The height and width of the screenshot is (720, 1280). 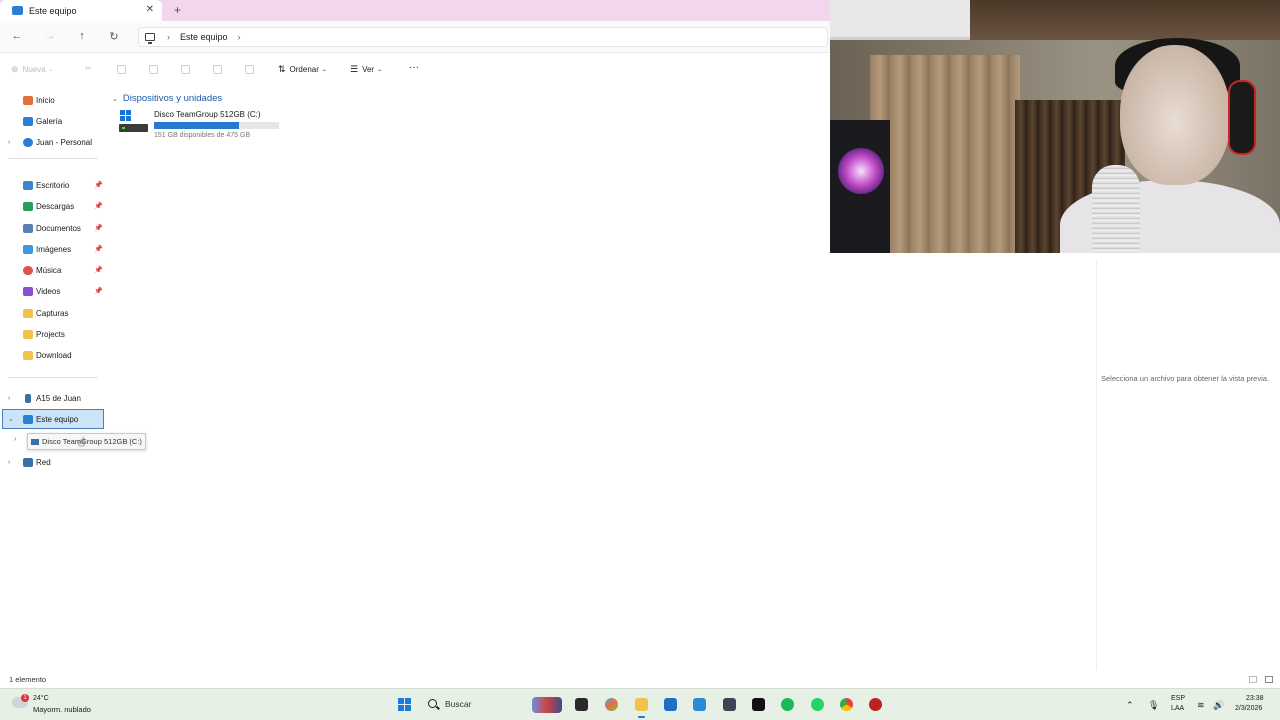 I want to click on search-icon, so click(x=432, y=703).